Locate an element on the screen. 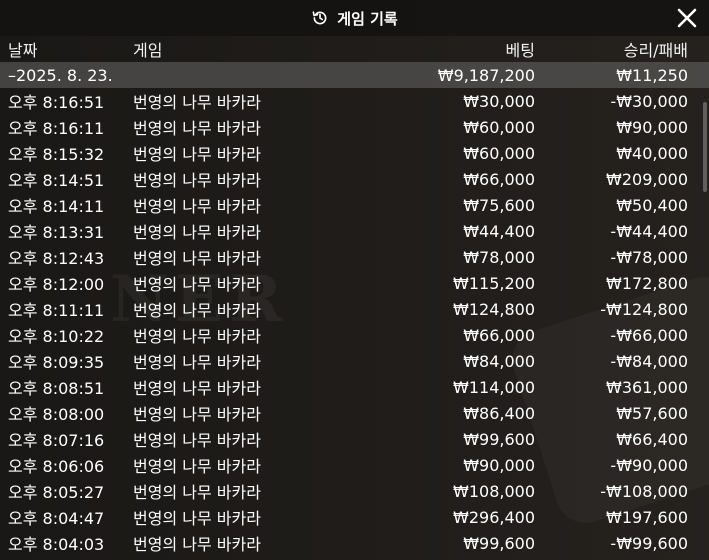 This screenshot has height=560, width=709. close-button is located at coordinates (687, 18).